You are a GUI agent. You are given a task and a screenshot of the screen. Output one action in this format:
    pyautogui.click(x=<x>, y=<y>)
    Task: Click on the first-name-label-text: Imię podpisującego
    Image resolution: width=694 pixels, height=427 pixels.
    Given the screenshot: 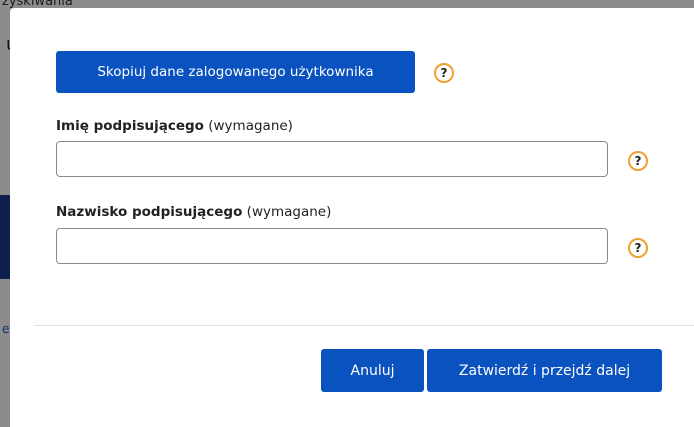 What is the action you would take?
    pyautogui.click(x=130, y=126)
    